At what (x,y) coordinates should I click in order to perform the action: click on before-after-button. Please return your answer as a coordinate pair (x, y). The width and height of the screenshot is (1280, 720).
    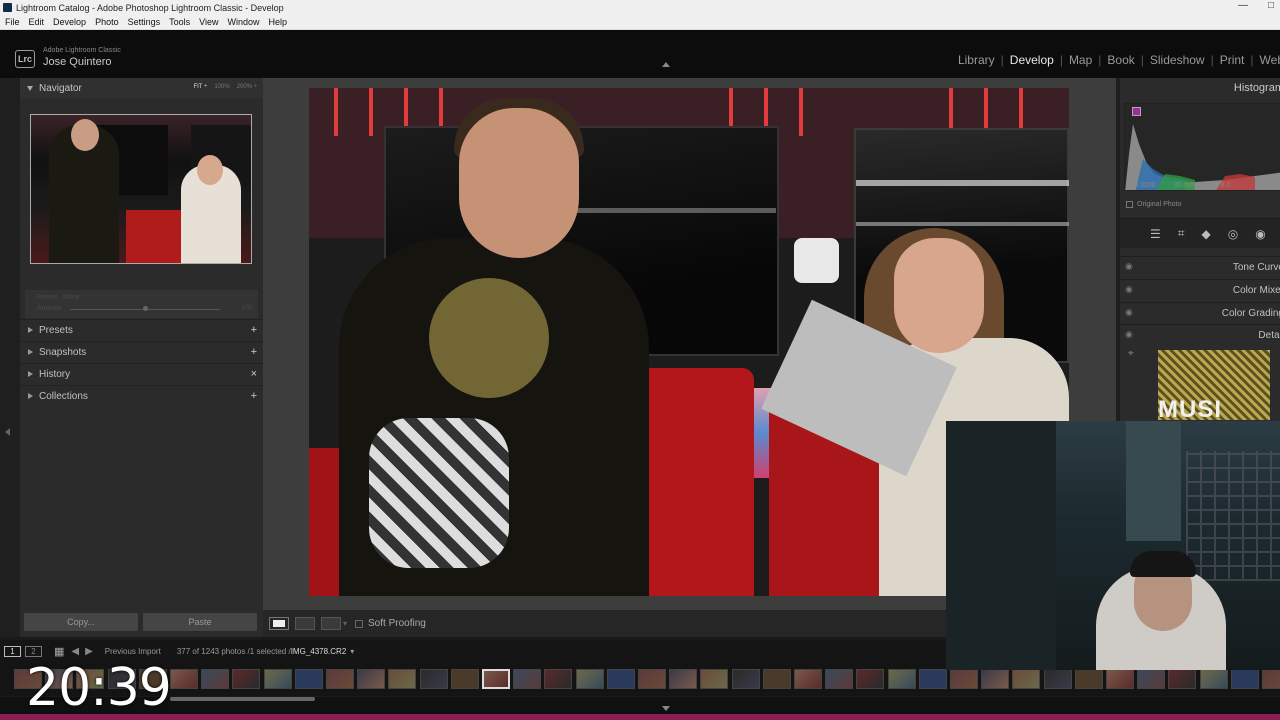
    Looking at the image, I should click on (305, 623).